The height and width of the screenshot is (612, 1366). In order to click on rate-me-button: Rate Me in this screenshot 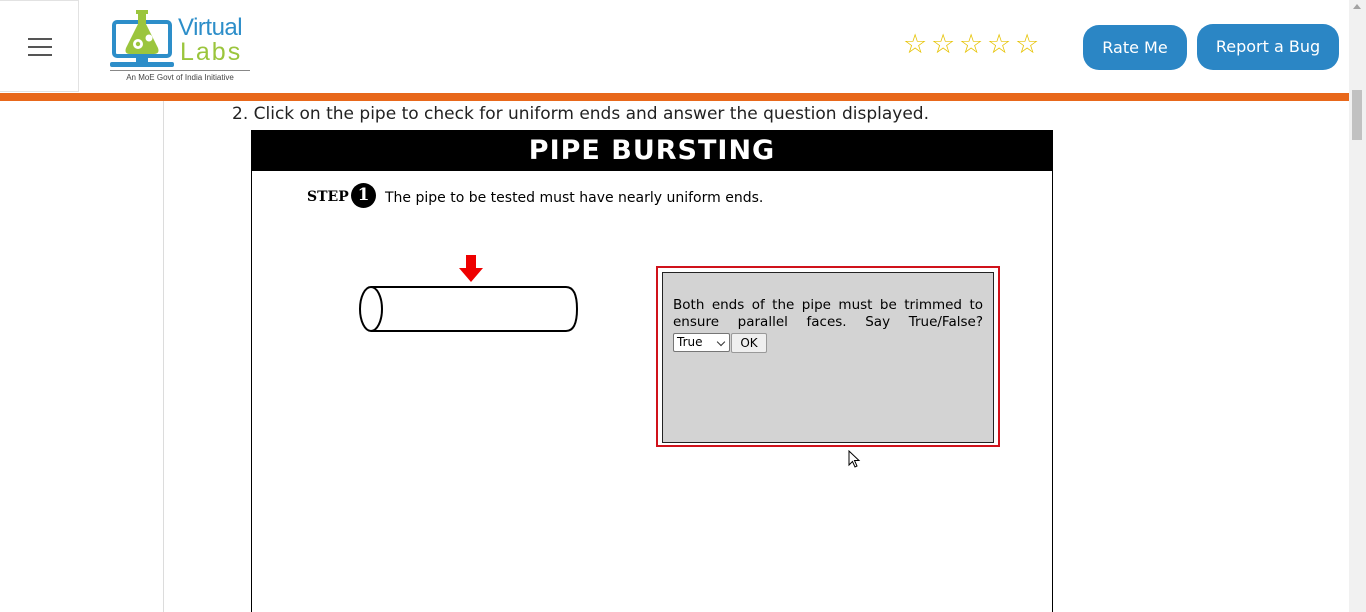, I will do `click(1135, 47)`.